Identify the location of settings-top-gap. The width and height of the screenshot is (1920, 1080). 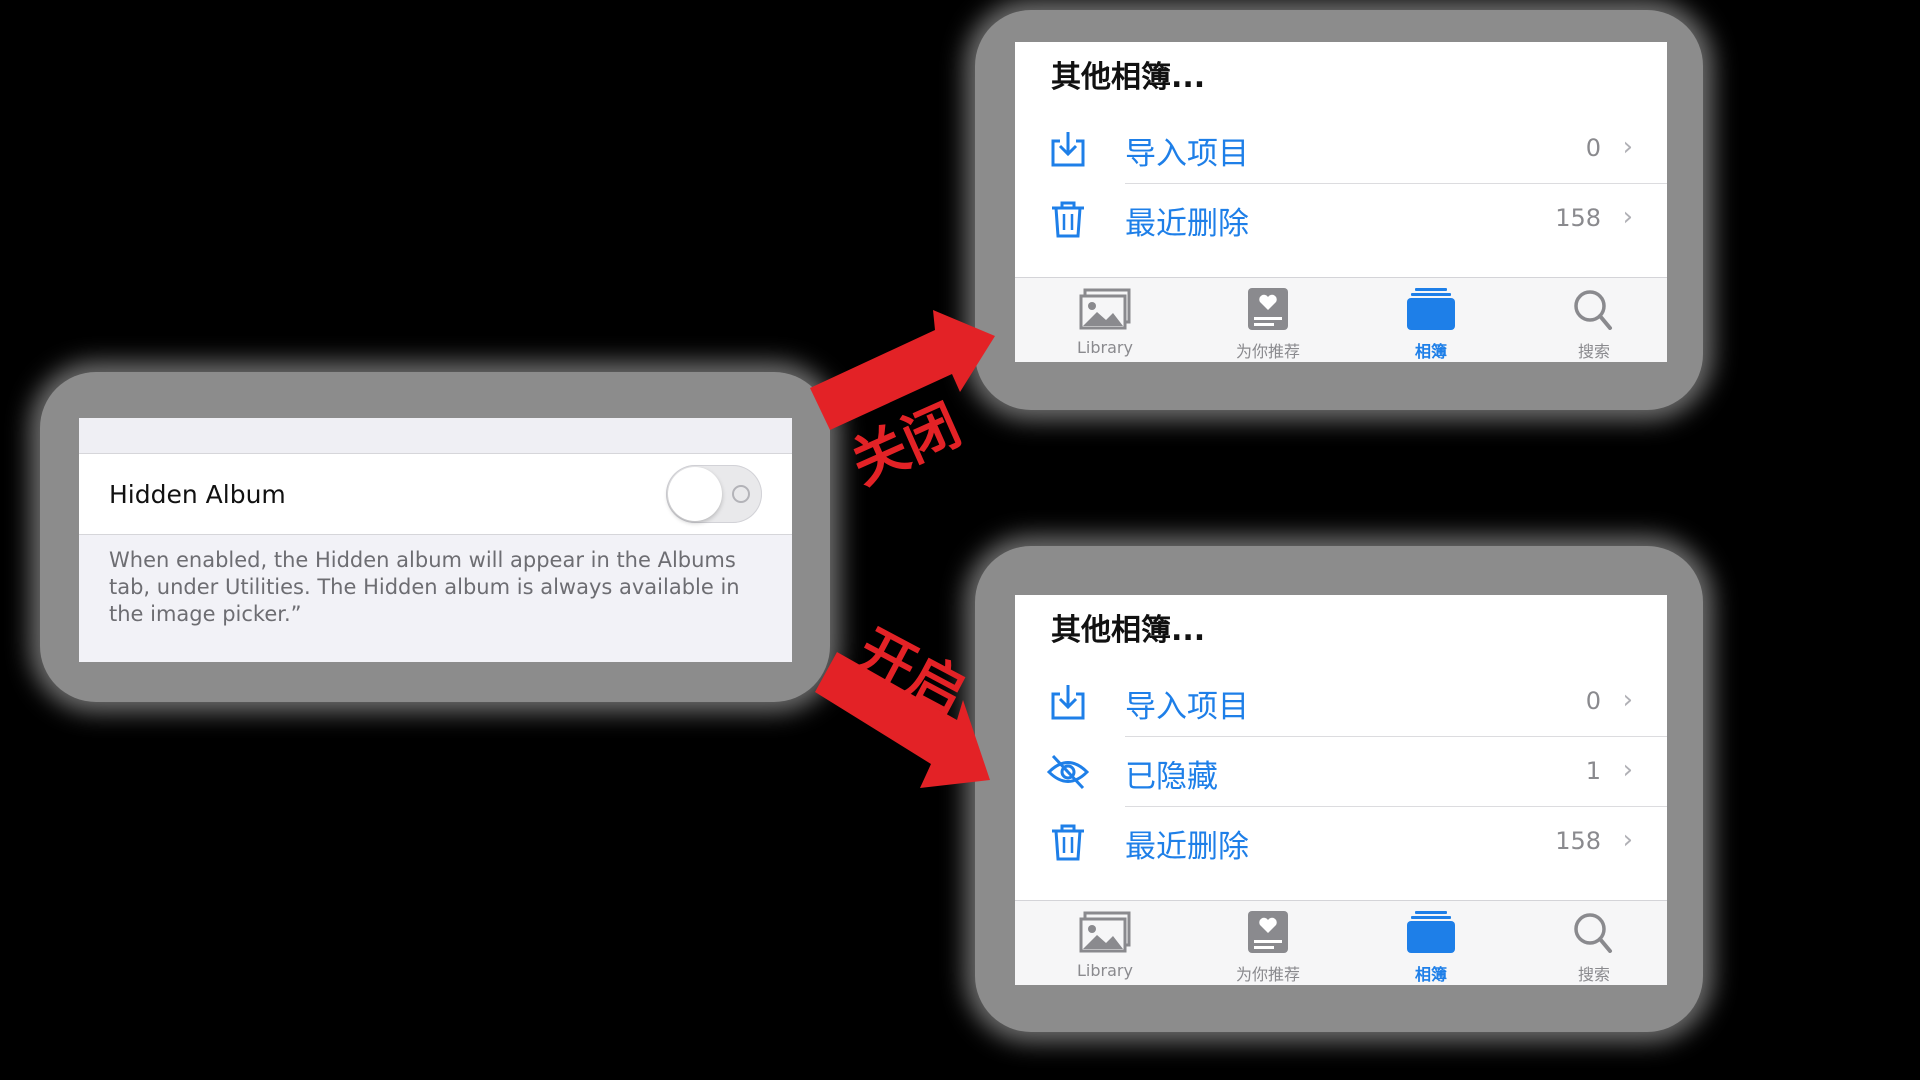
(435, 436).